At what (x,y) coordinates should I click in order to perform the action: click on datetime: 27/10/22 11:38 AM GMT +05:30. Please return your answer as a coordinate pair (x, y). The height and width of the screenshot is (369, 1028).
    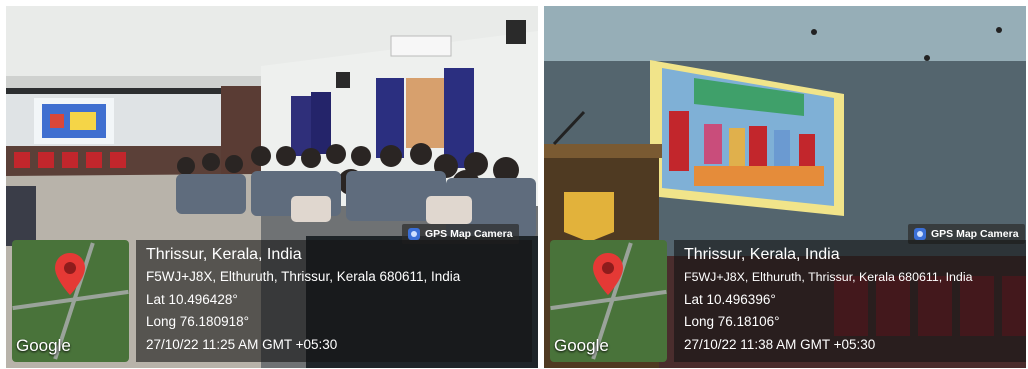
    Looking at the image, I should click on (780, 344).